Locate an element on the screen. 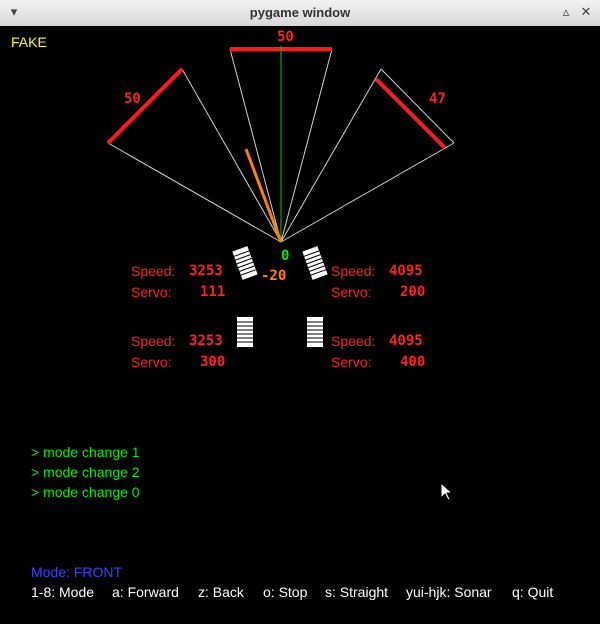 The width and height of the screenshot is (600, 624). wheel-rear-left is located at coordinates (245, 332).